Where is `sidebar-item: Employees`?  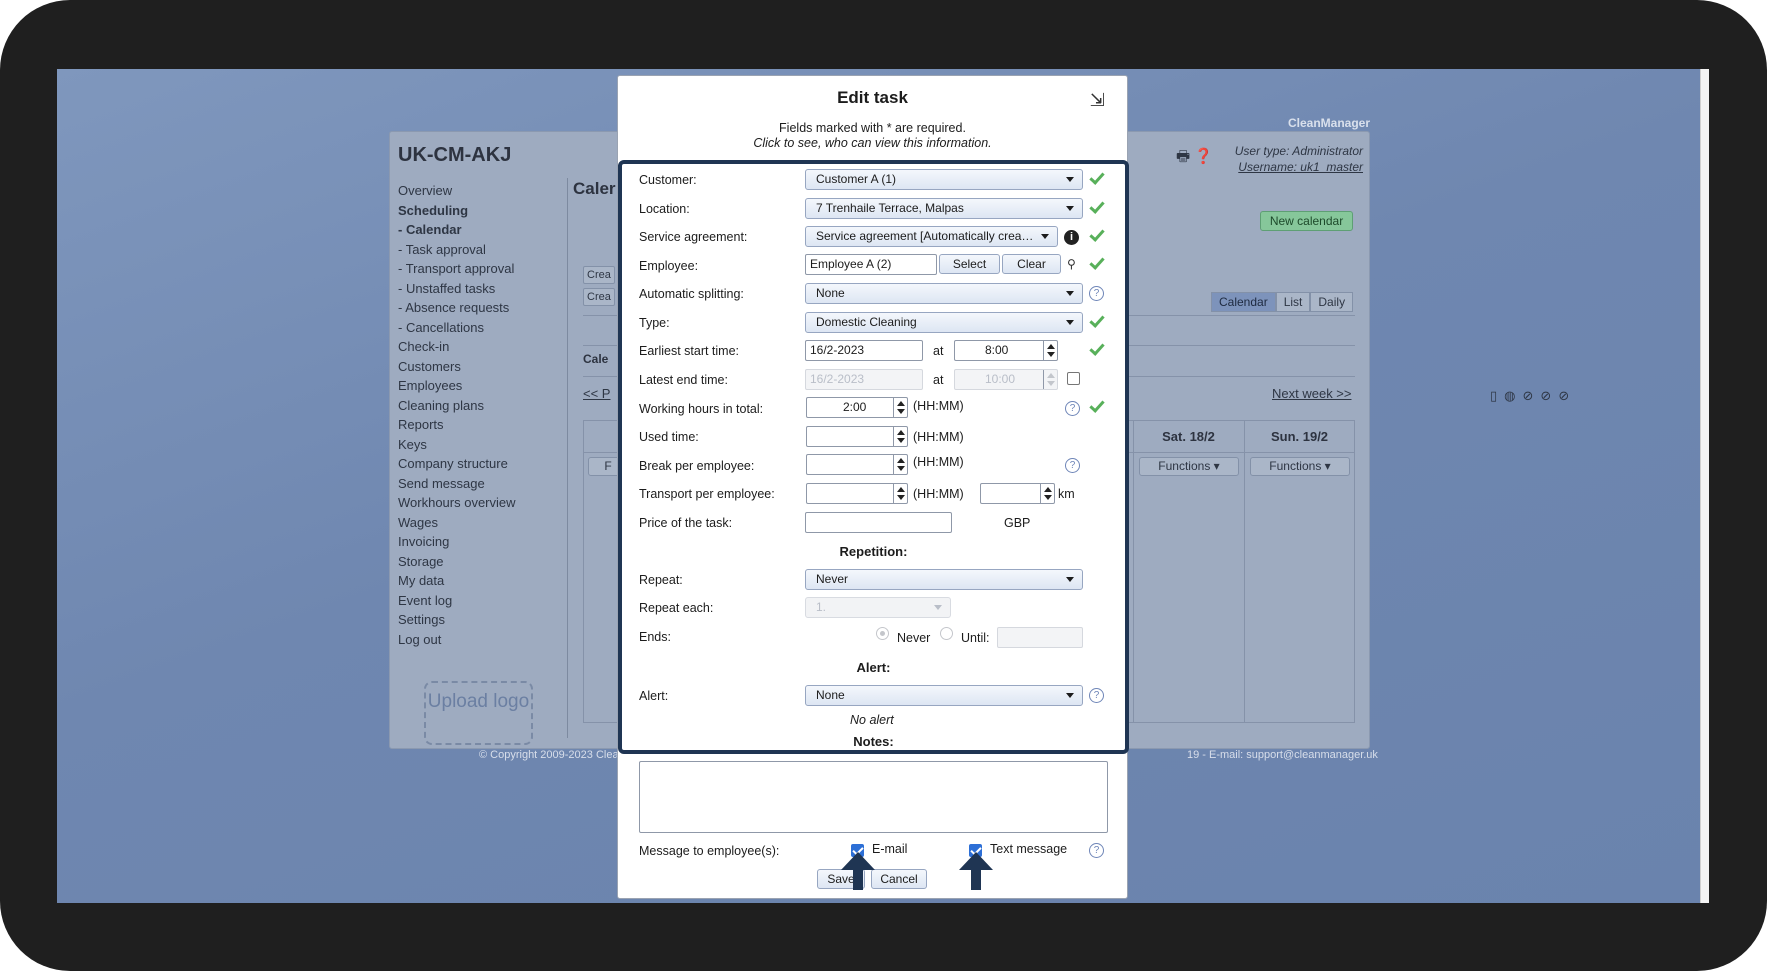 sidebar-item: Employees is located at coordinates (480, 386).